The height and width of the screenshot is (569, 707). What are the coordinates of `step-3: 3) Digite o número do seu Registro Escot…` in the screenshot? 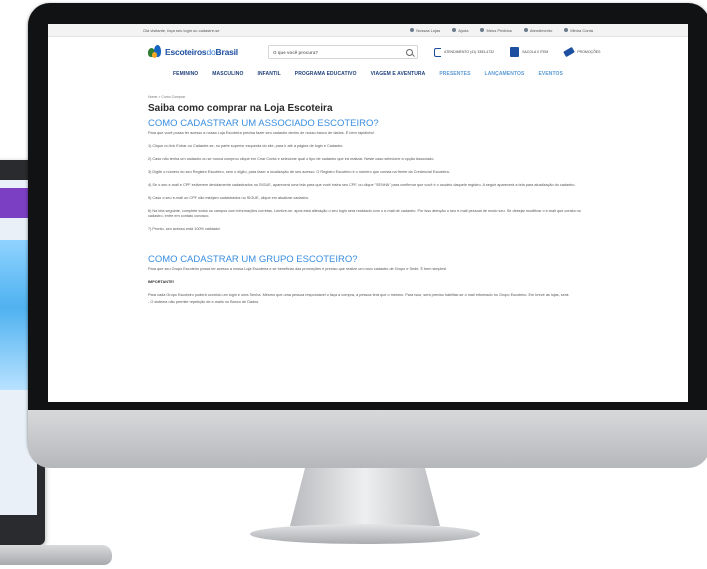 It's located at (299, 172).